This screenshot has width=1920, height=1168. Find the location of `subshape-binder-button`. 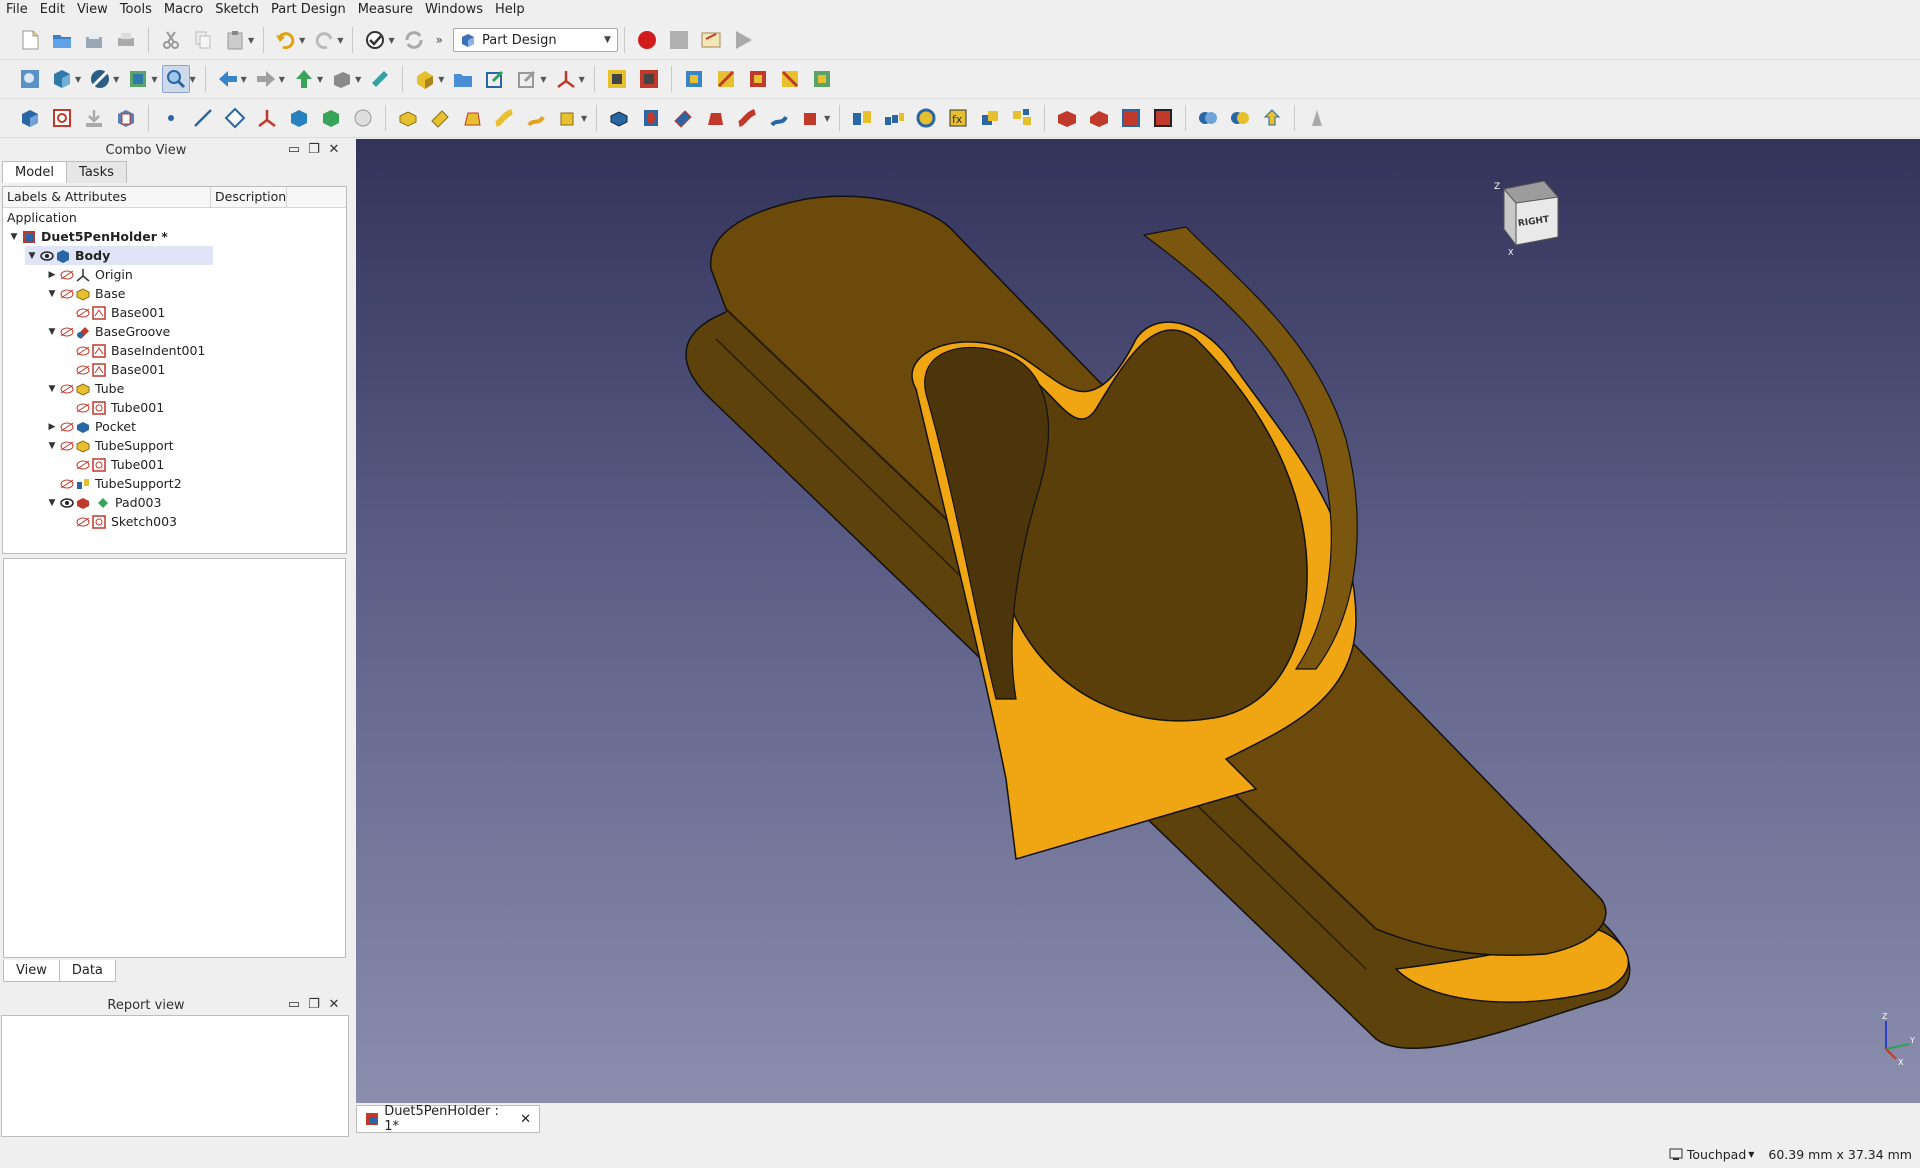

subshape-binder-button is located at coordinates (331, 118).